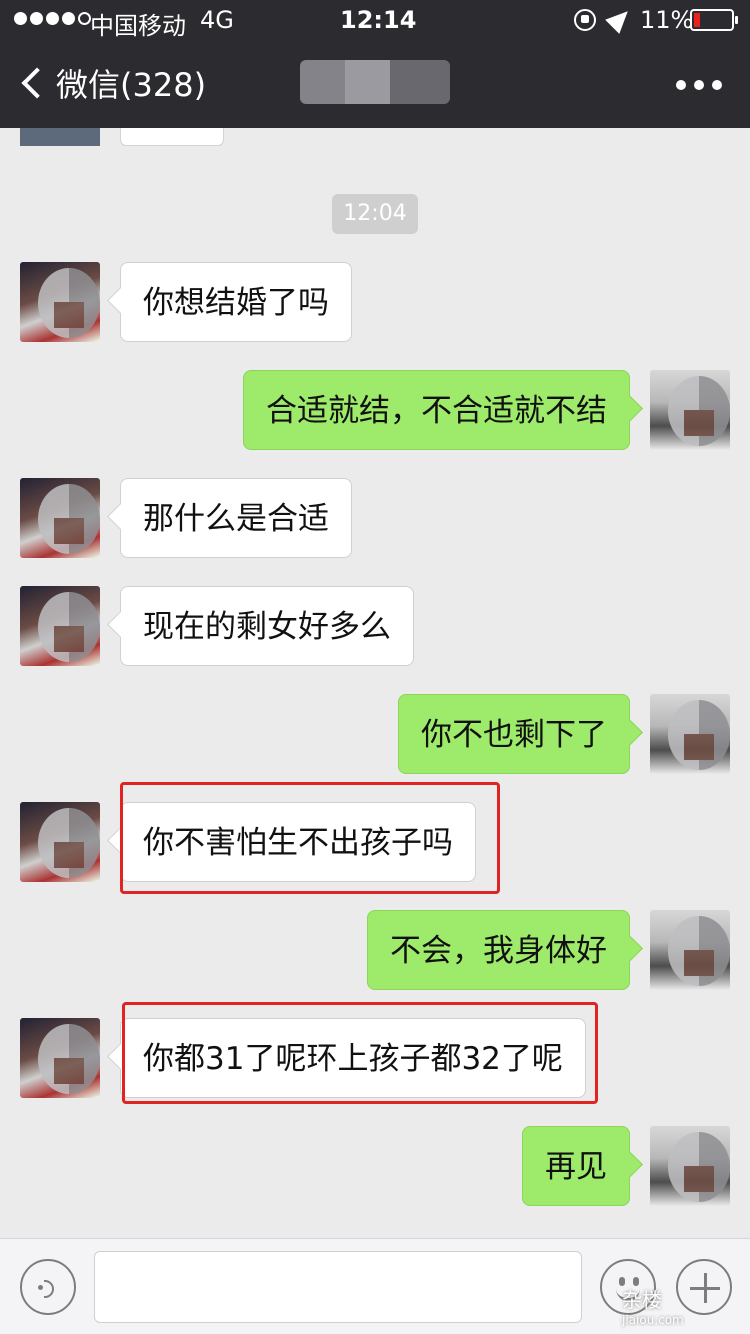 This screenshot has width=750, height=1334. Describe the element at coordinates (131, 85) in the screenshot. I see `back-label: 微信(328)` at that location.